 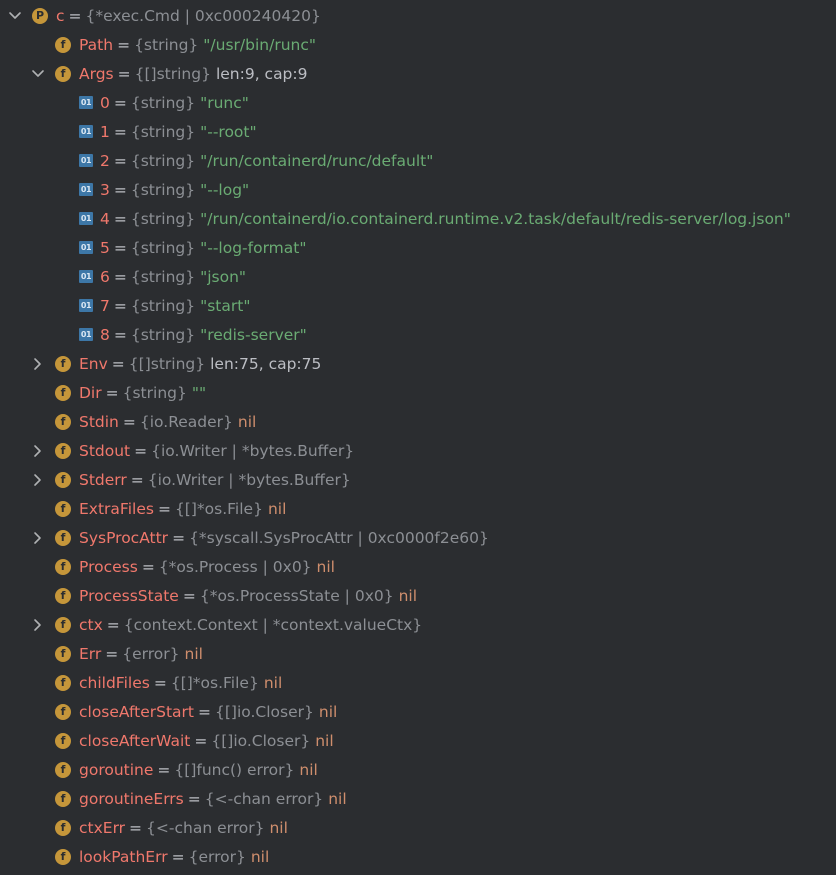 What do you see at coordinates (167, 363) in the screenshot?
I see `variable-type: {[]string}` at bounding box center [167, 363].